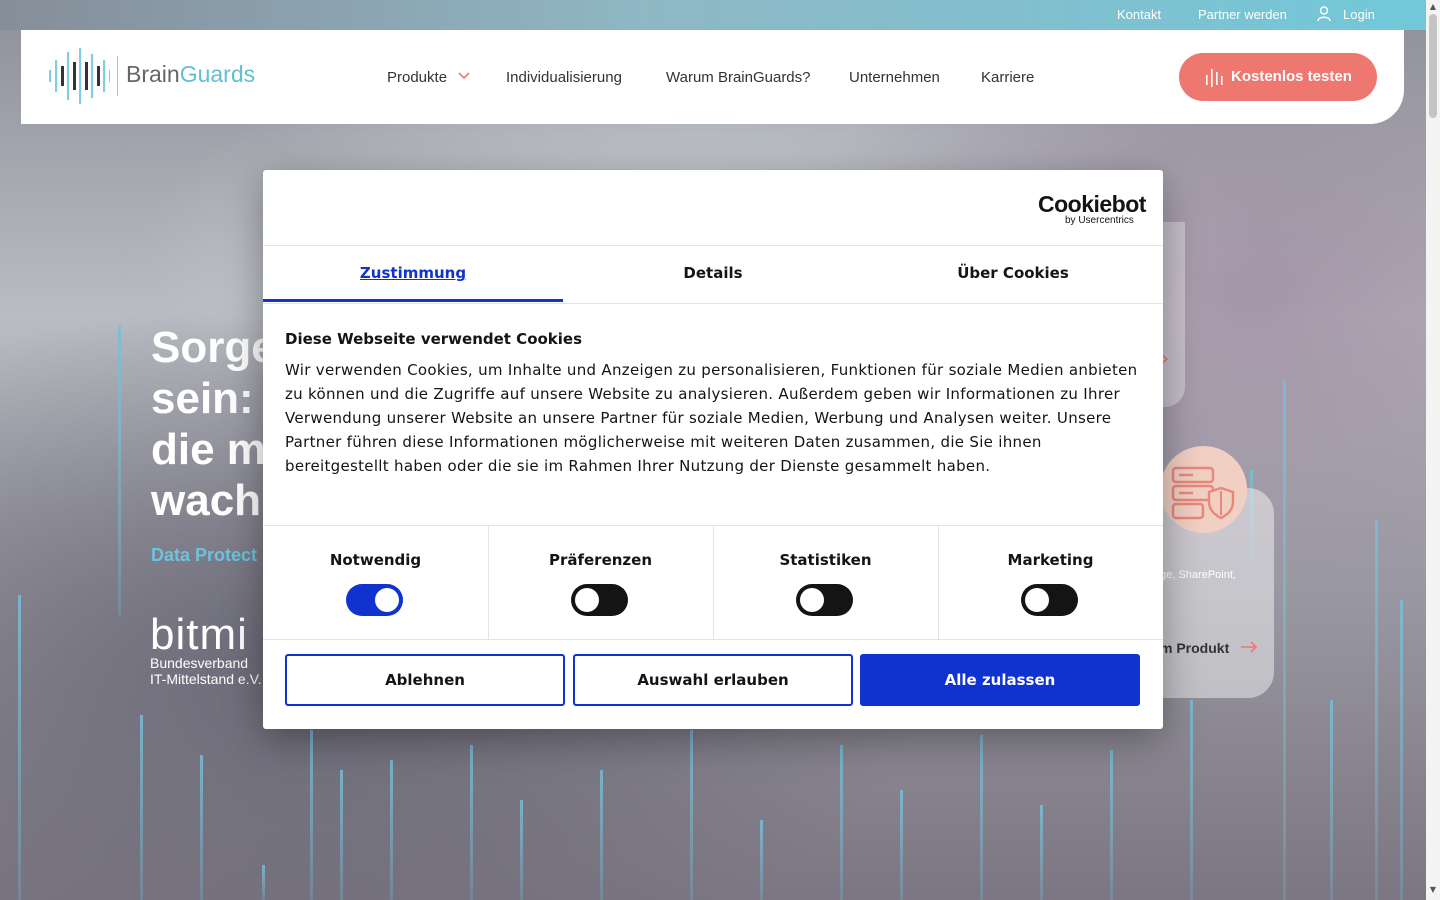 The height and width of the screenshot is (900, 1440). I want to click on nav-unternehmen: Unternehmen, so click(894, 77).